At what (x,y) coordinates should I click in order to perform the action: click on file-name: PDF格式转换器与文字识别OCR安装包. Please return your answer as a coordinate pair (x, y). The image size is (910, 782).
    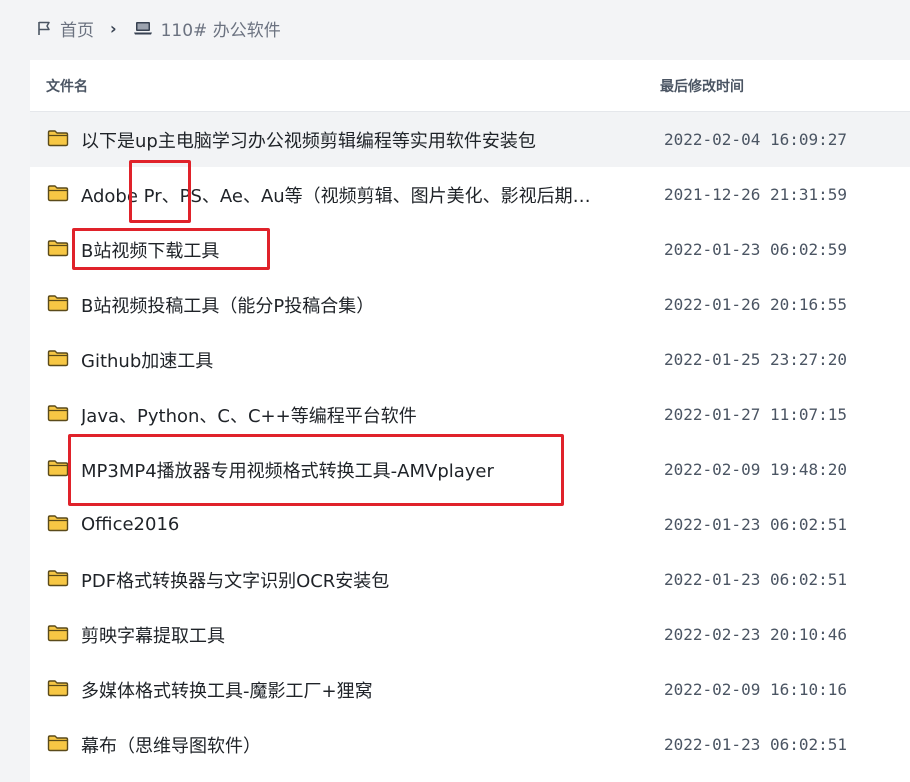
    Looking at the image, I should click on (364, 580).